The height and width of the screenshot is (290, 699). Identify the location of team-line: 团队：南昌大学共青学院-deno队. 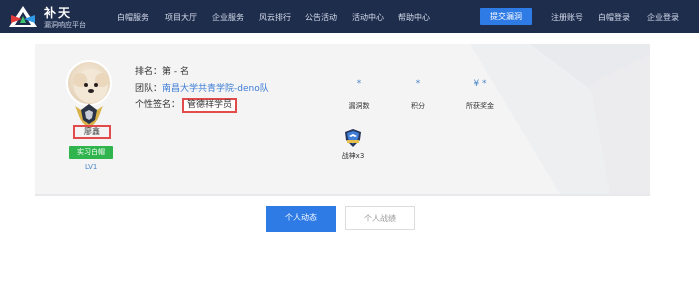
(202, 87).